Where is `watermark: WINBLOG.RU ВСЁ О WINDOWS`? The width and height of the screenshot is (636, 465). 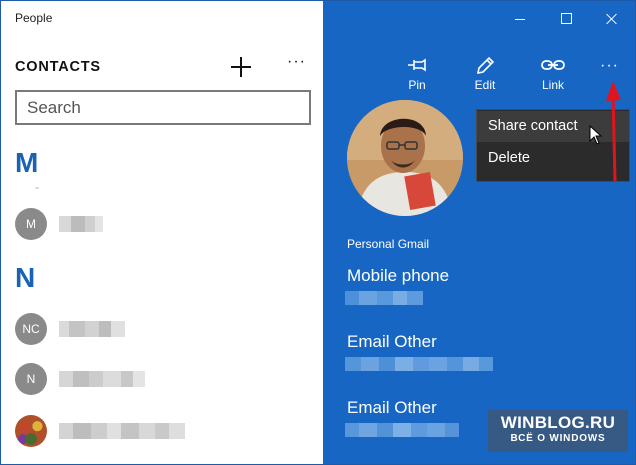
watermark: WINBLOG.RU ВСЁ О WINDOWS is located at coordinates (558, 431).